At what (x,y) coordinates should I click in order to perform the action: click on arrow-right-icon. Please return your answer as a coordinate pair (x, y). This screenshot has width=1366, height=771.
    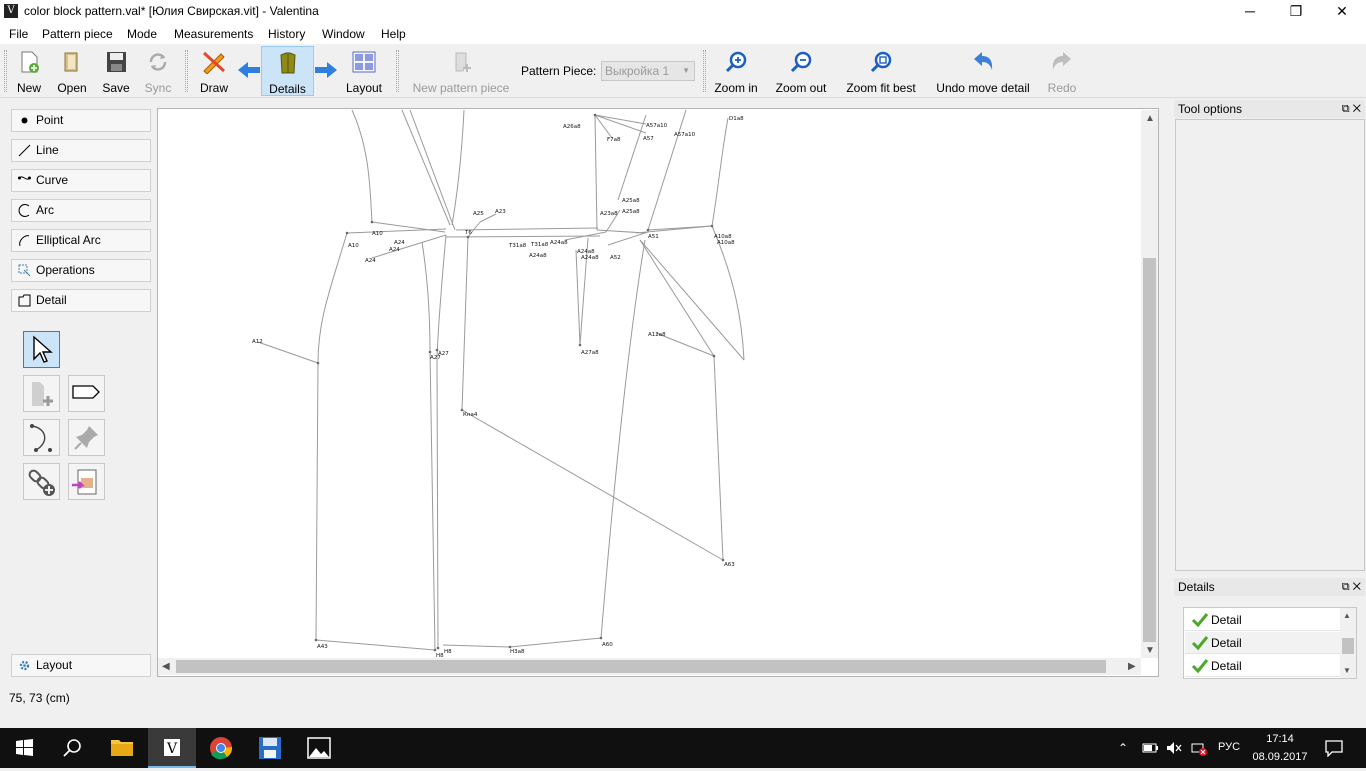
    Looking at the image, I should click on (326, 70).